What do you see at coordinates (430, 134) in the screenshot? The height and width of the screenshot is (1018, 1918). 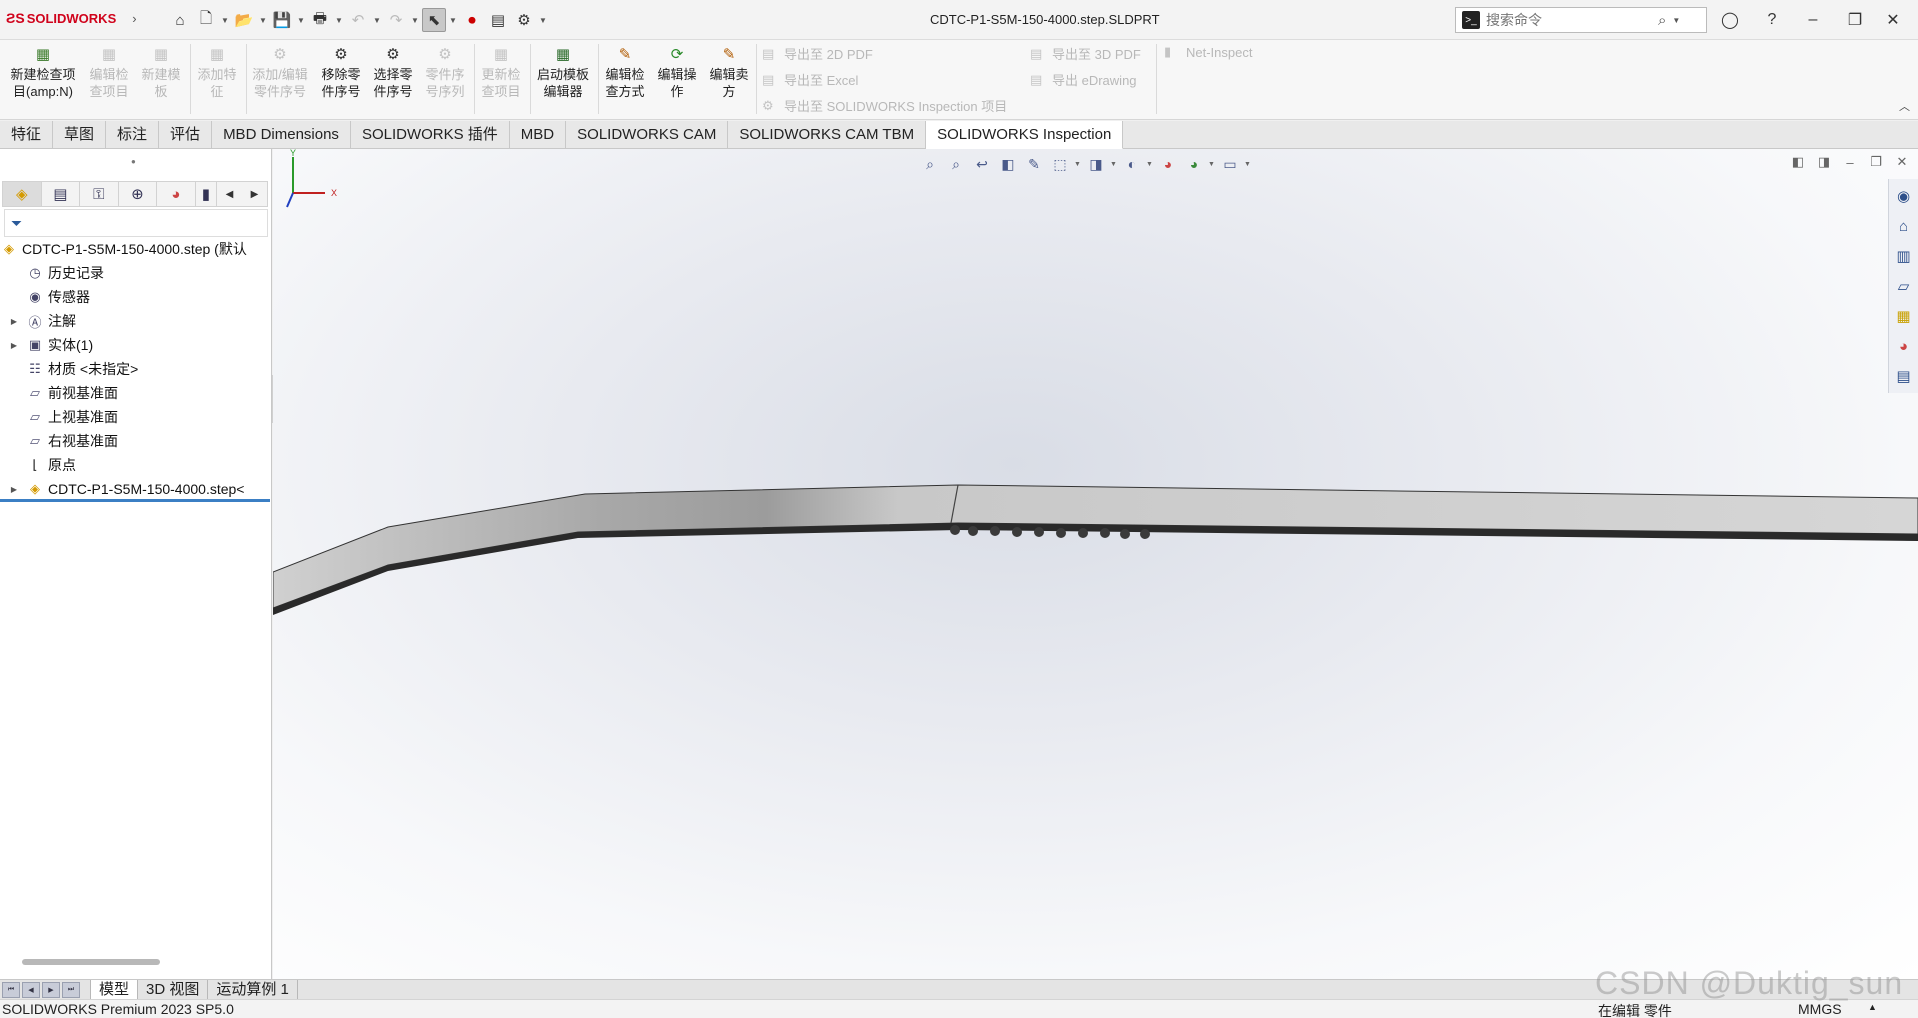 I see `tab-solidworks-addins: SOLIDWORKS 插件` at bounding box center [430, 134].